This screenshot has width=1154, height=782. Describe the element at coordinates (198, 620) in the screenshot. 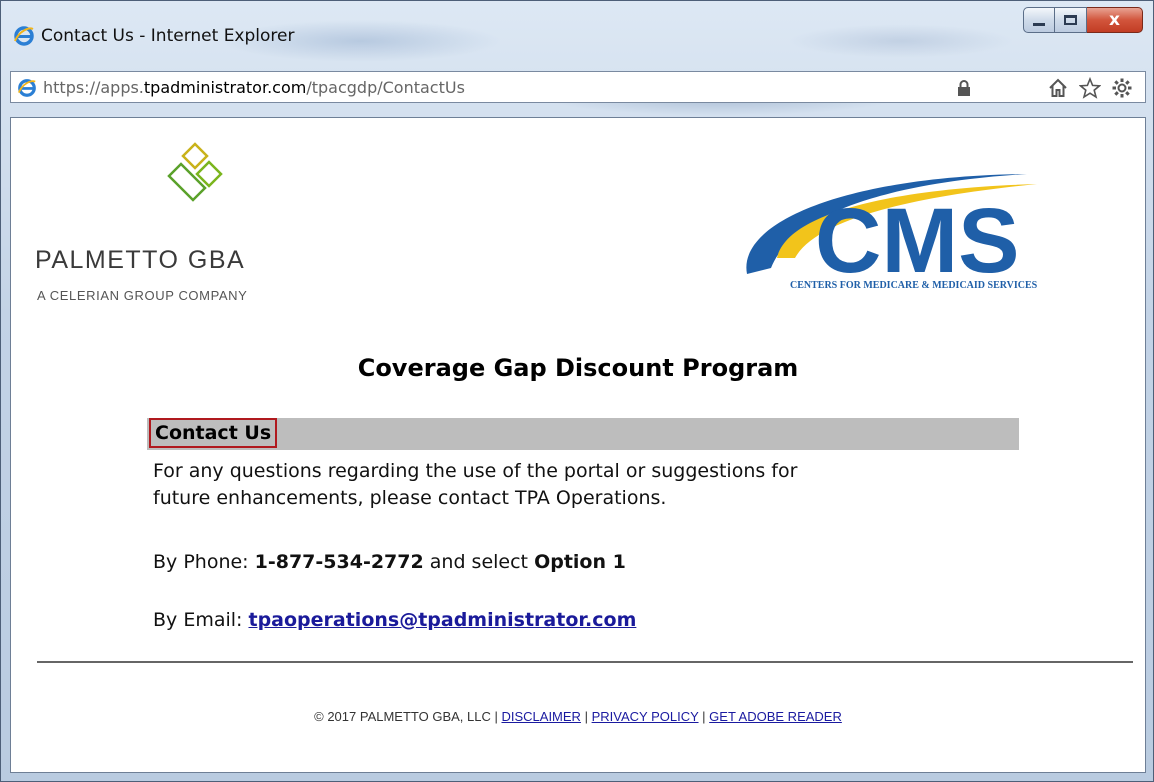

I see `email-label: By Email:` at that location.